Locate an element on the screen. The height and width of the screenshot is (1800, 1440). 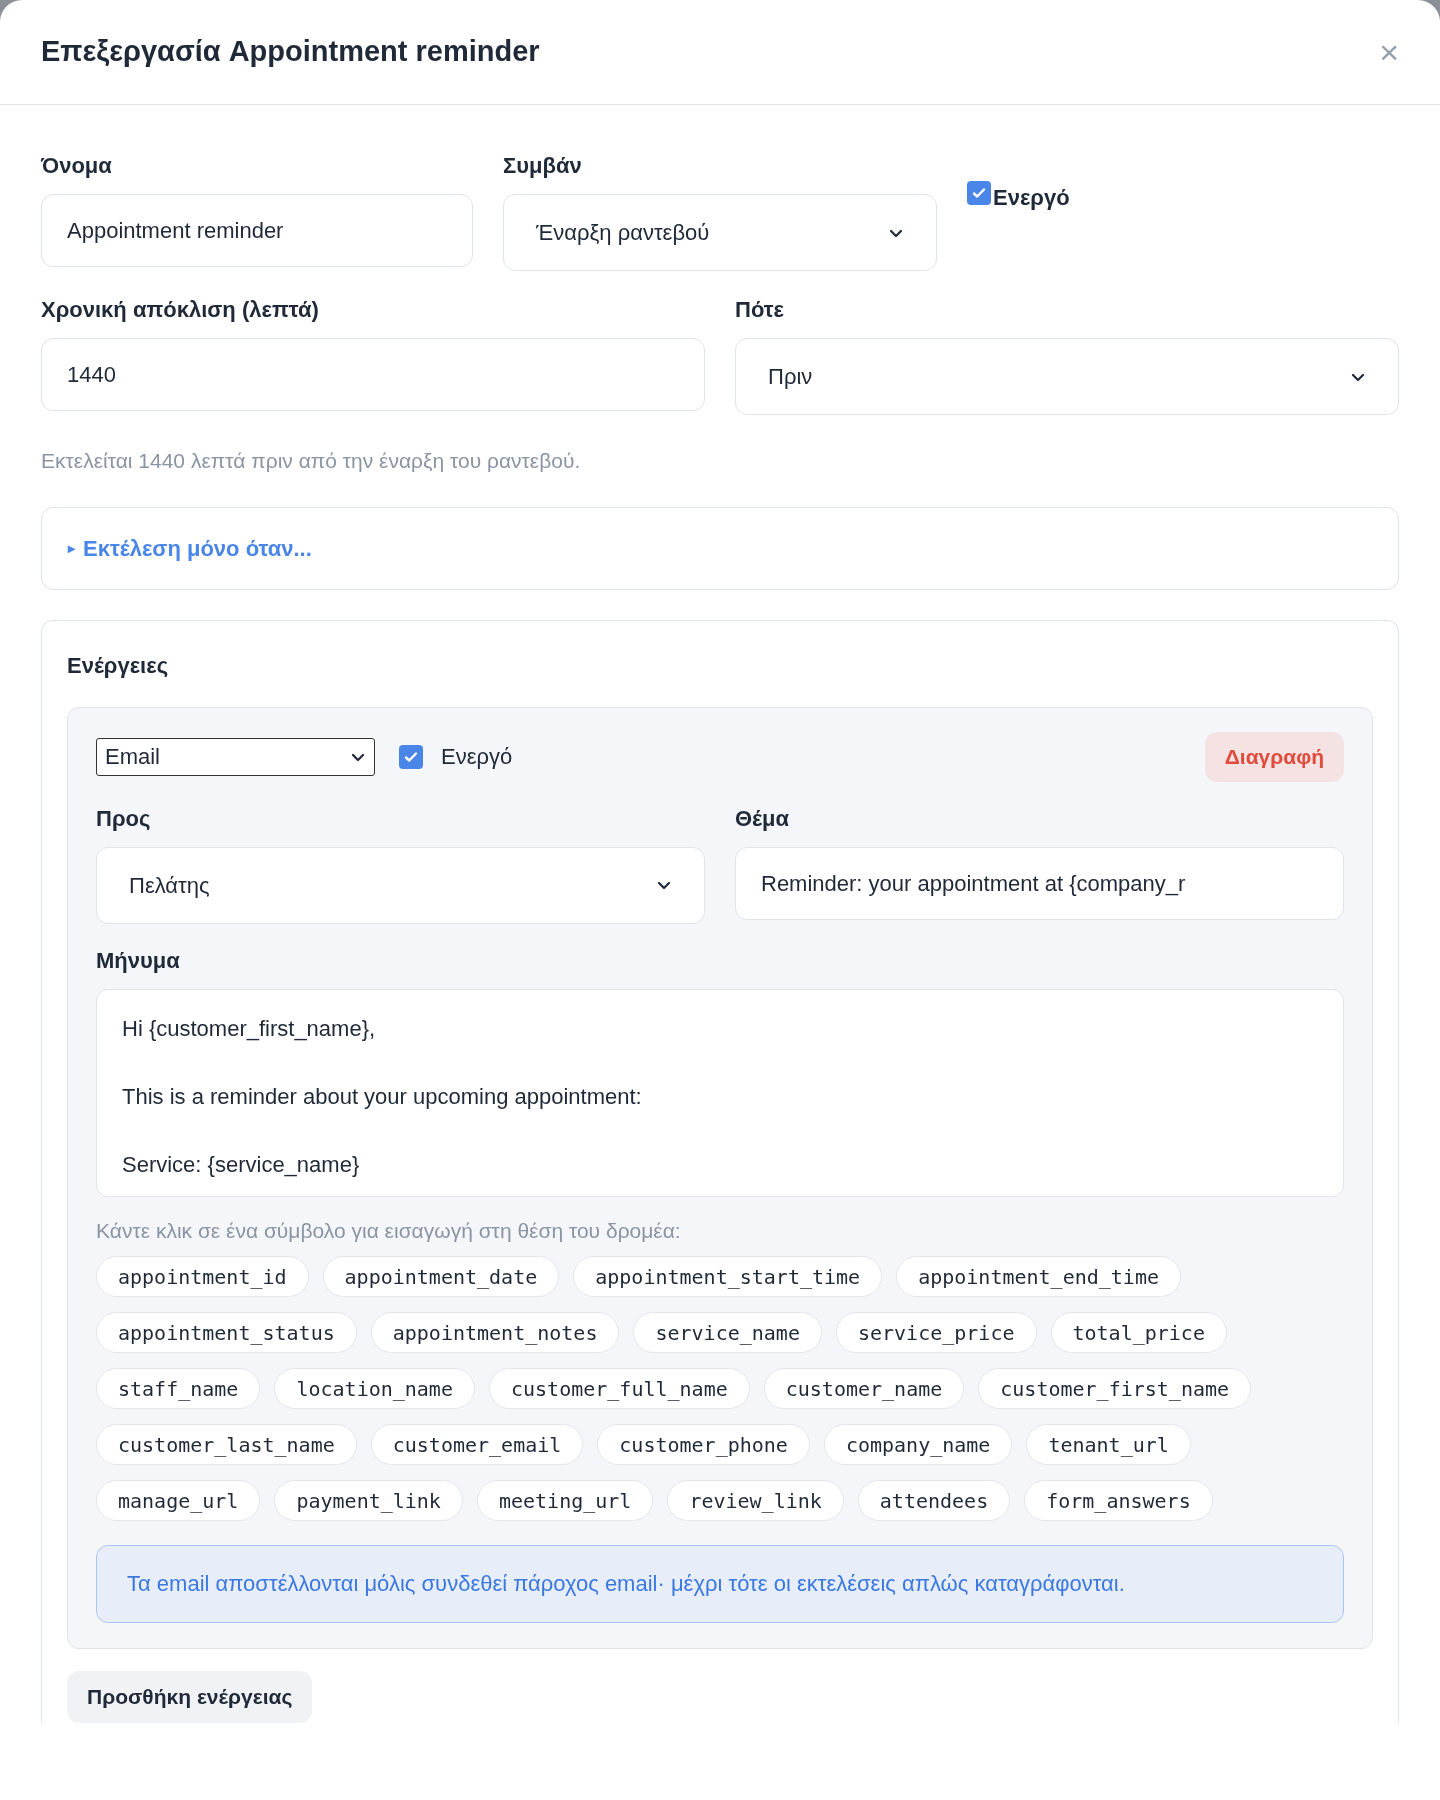
token-chip: customer_first_name is located at coordinates (1115, 1388).